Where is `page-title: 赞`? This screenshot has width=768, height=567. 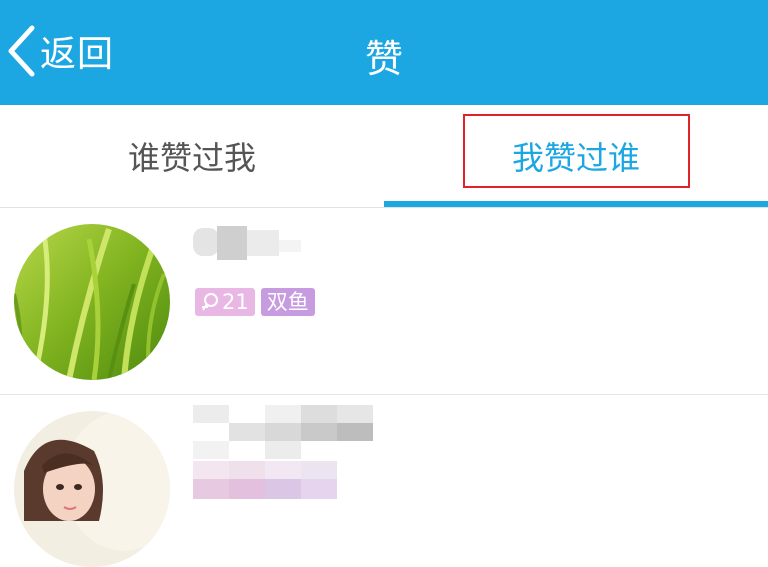 page-title: 赞 is located at coordinates (383, 59).